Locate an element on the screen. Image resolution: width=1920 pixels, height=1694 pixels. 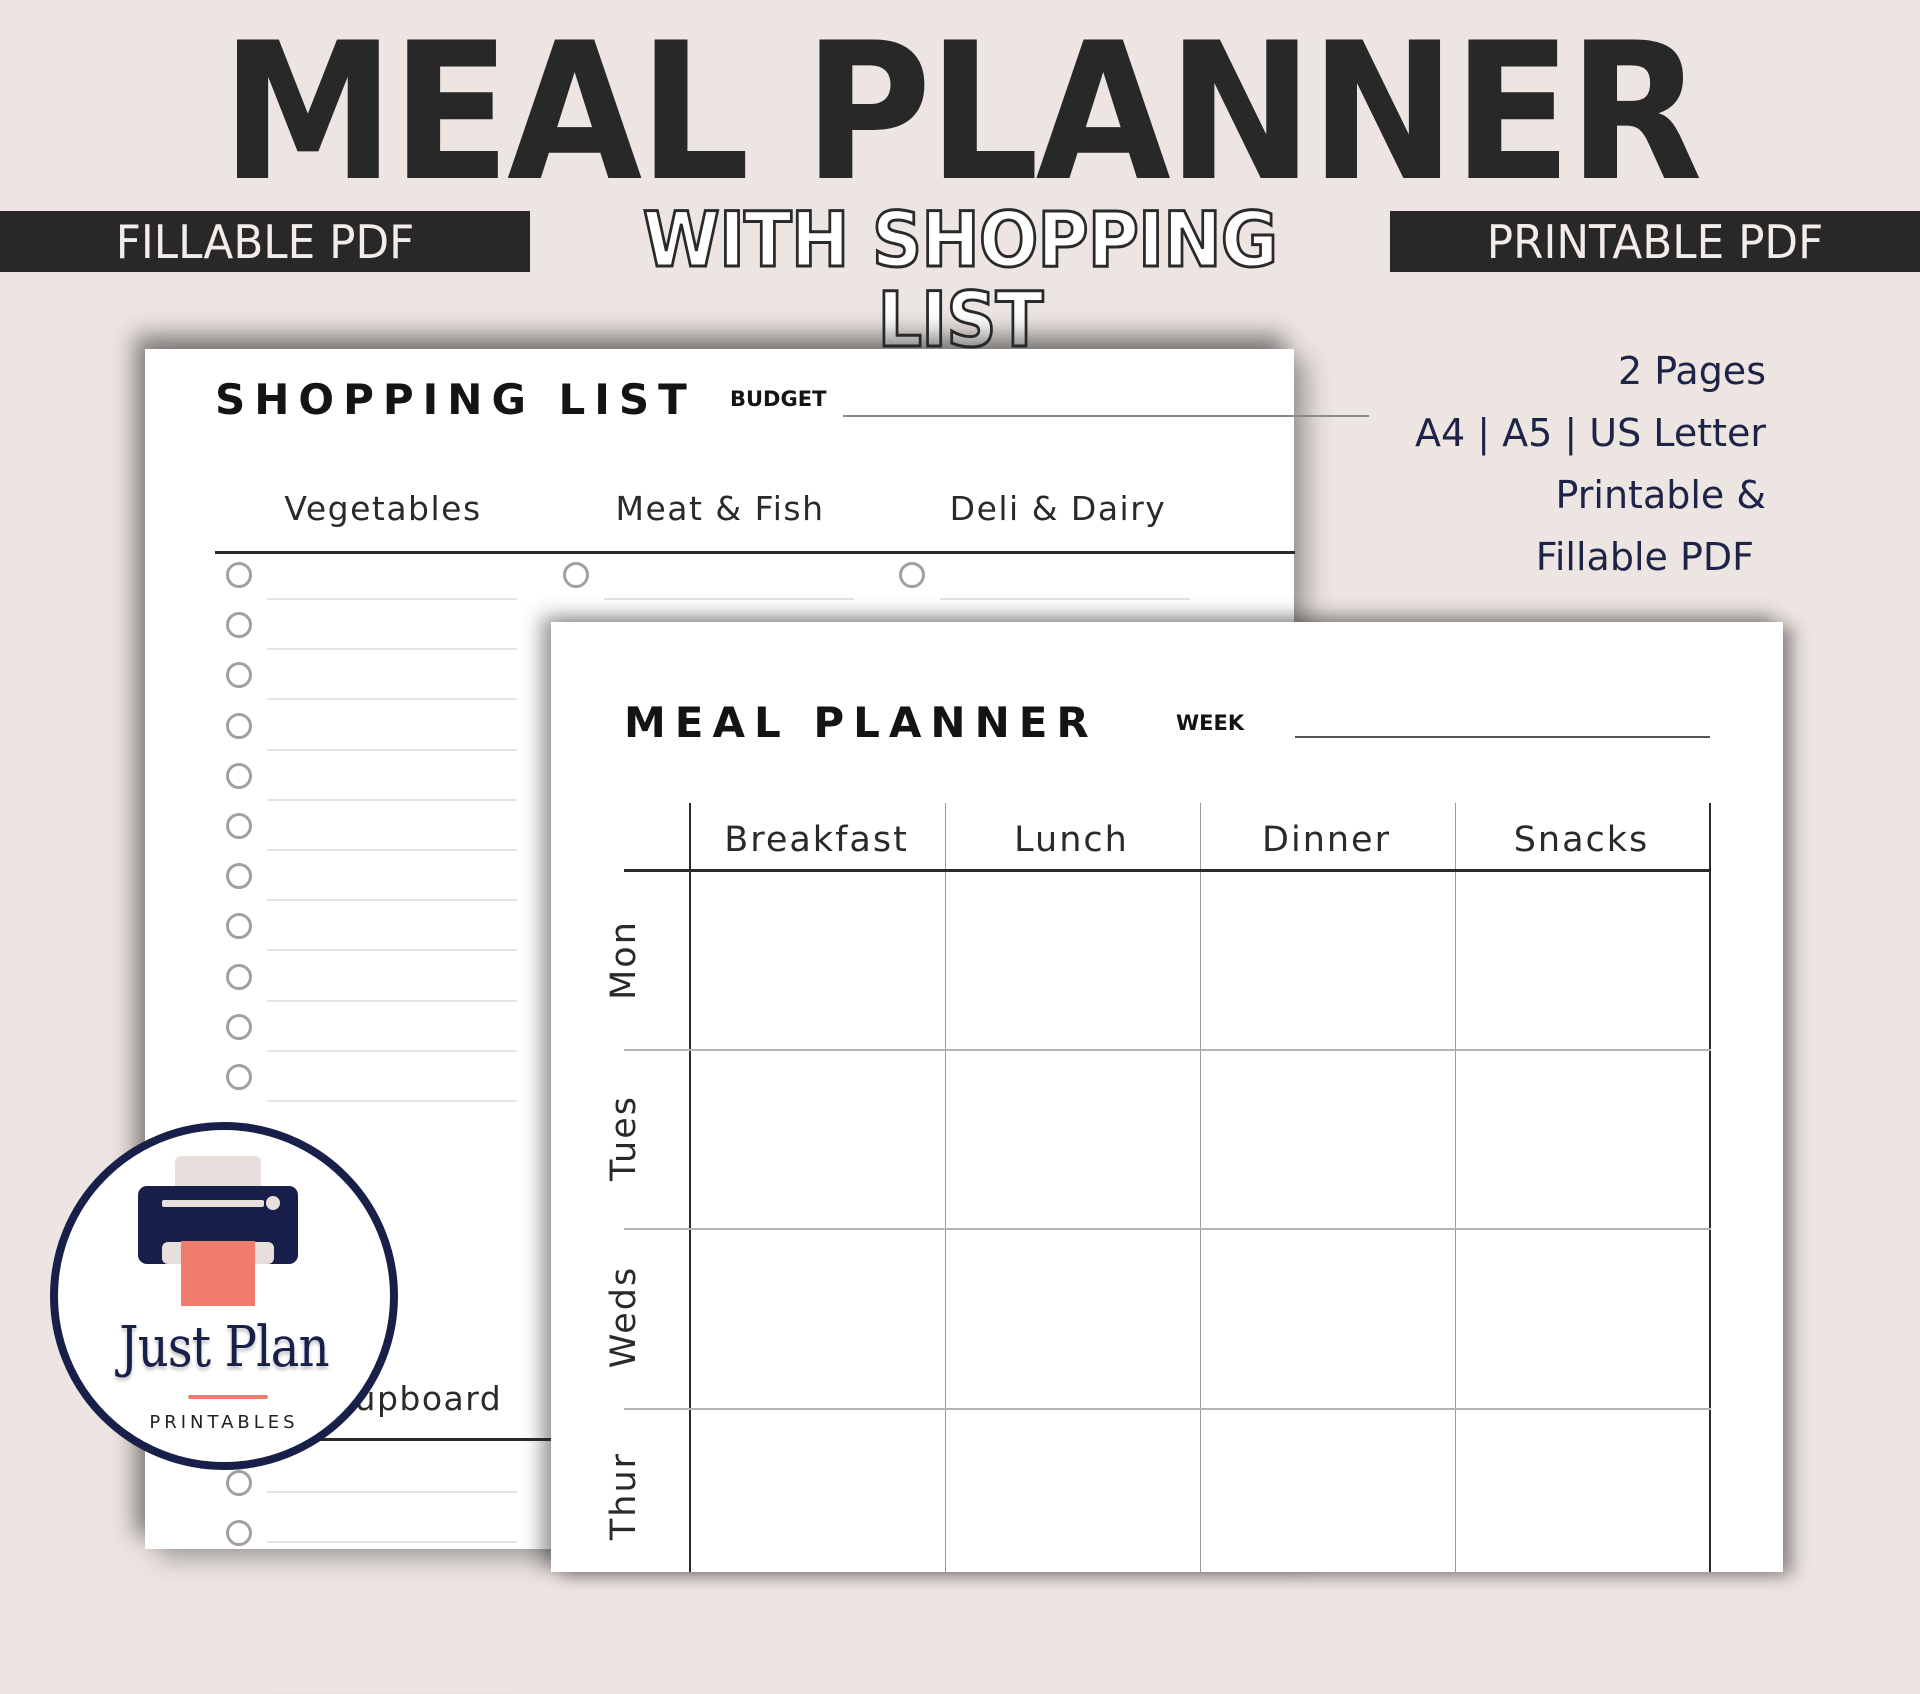
fillable-pdf-bar: FILLABLE PDF is located at coordinates (265, 241).